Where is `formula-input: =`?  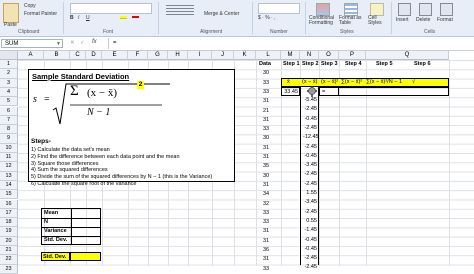
formula-input: = is located at coordinates (291, 43).